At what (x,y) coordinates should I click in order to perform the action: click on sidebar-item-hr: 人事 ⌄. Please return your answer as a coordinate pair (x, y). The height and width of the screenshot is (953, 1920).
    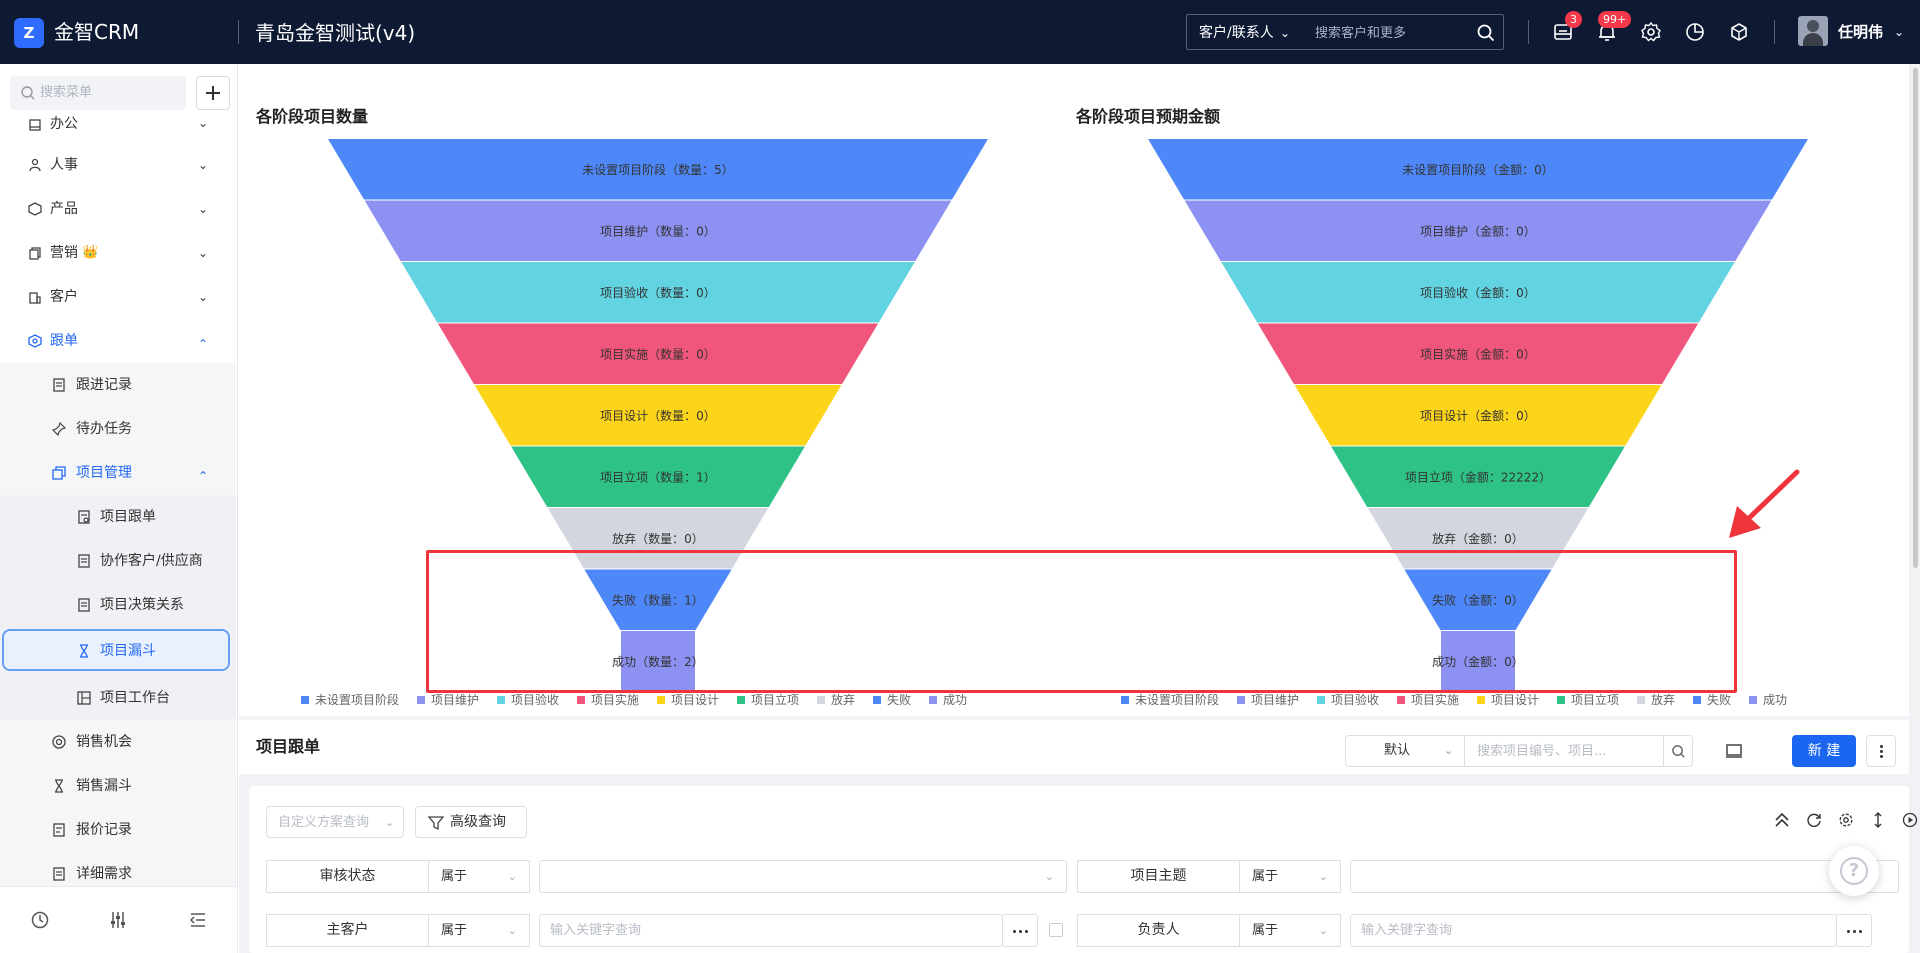
    Looking at the image, I should click on (118, 165).